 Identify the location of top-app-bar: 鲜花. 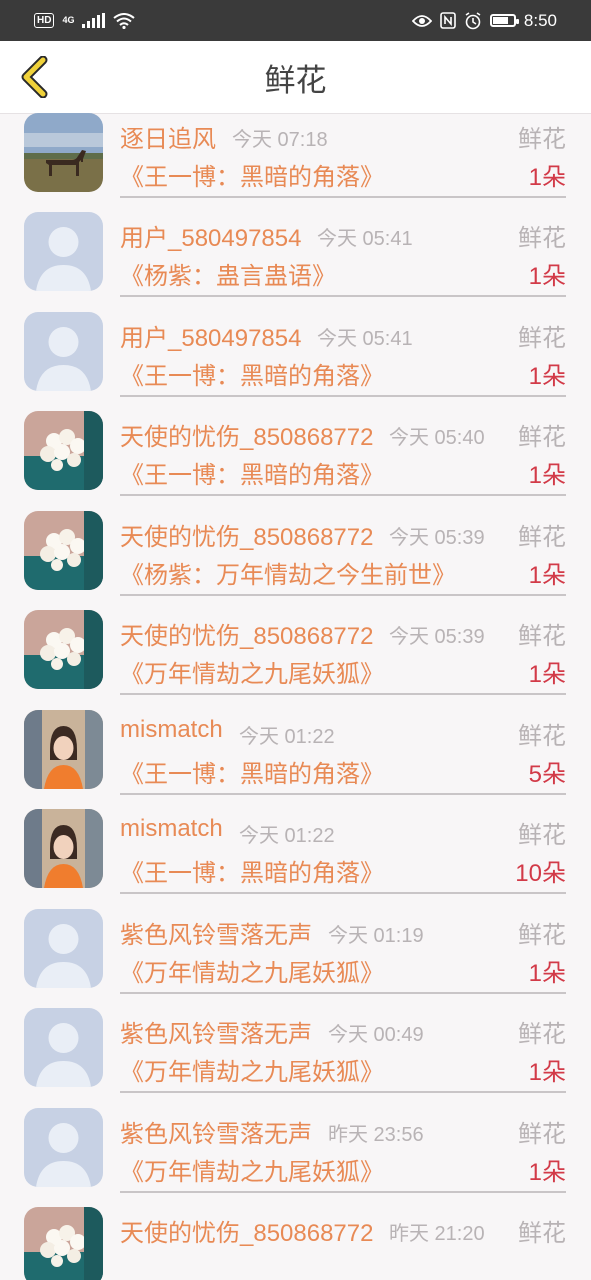
(295, 77).